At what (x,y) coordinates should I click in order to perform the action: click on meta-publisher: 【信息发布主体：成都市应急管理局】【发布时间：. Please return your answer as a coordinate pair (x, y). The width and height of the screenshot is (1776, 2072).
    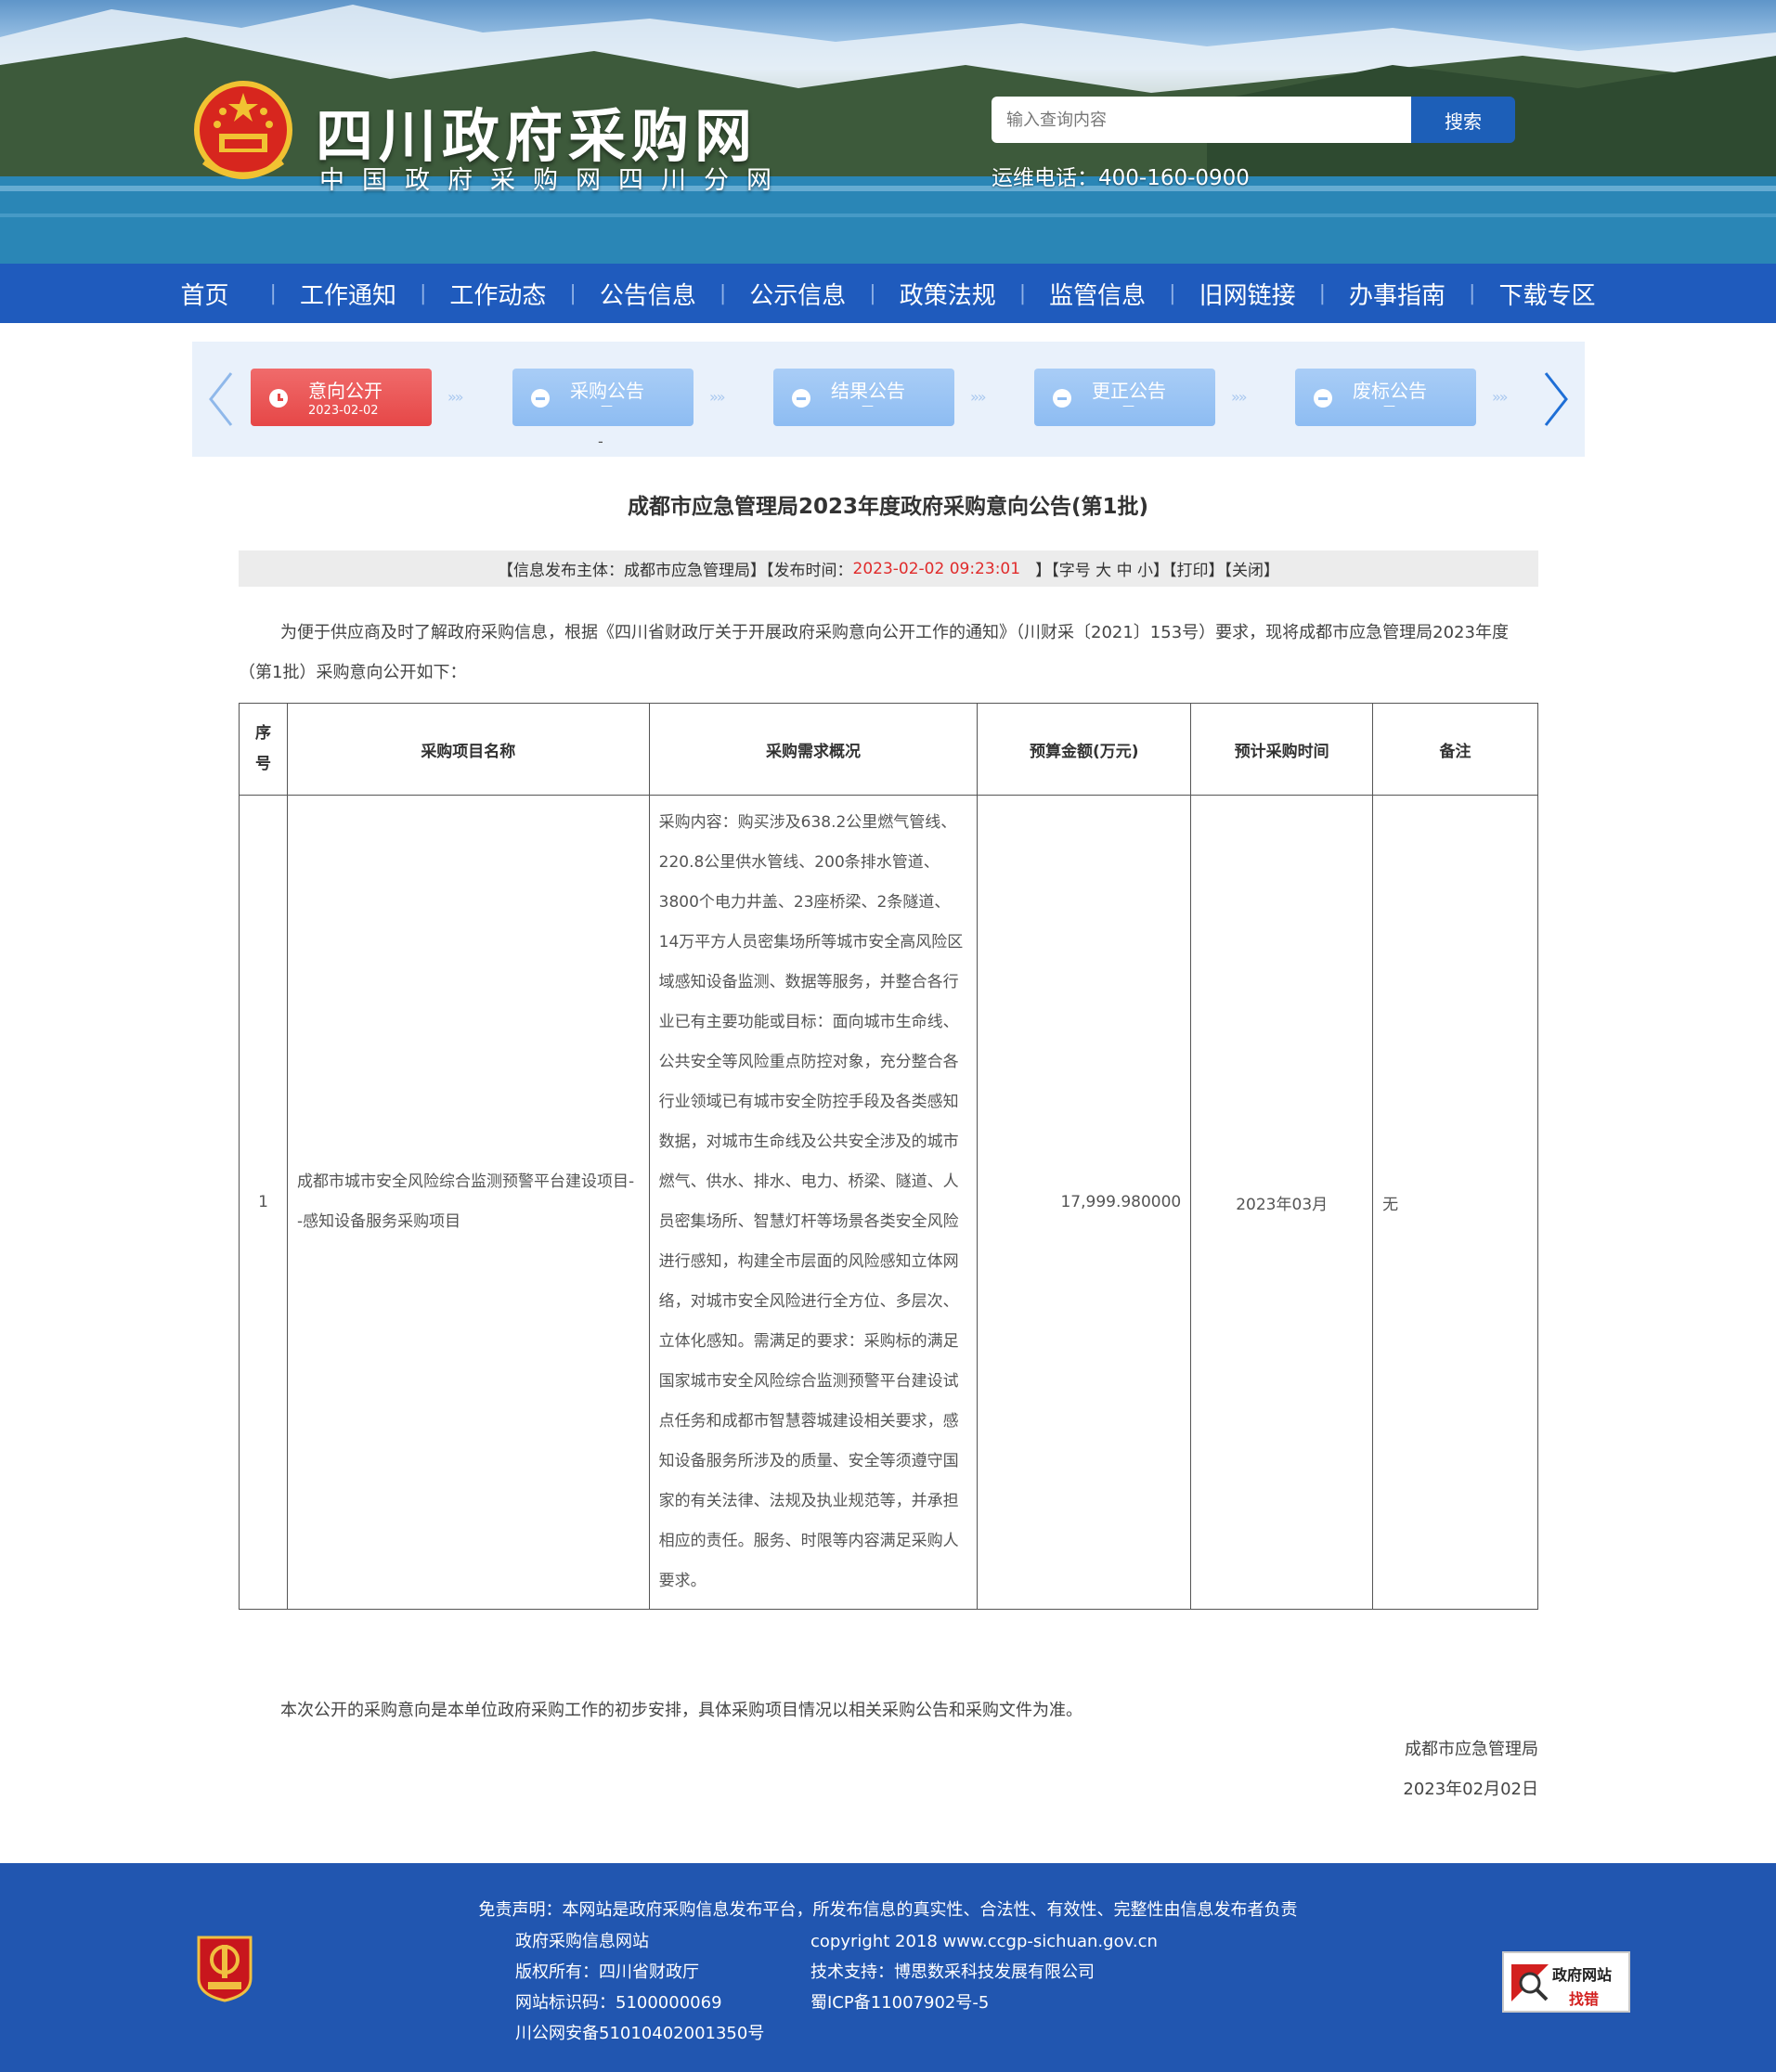
    Looking at the image, I should click on (675, 571).